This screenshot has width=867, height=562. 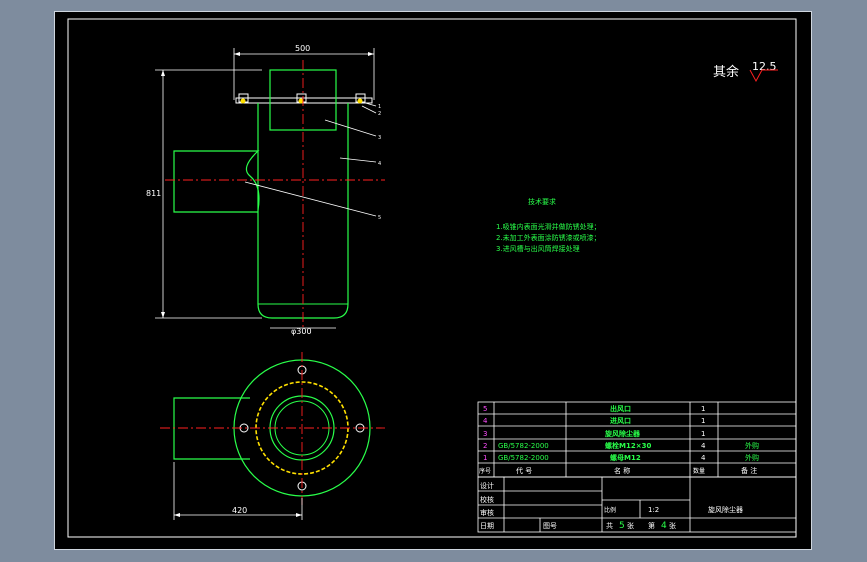 I want to click on svg-text: 3, so click(x=485, y=434).